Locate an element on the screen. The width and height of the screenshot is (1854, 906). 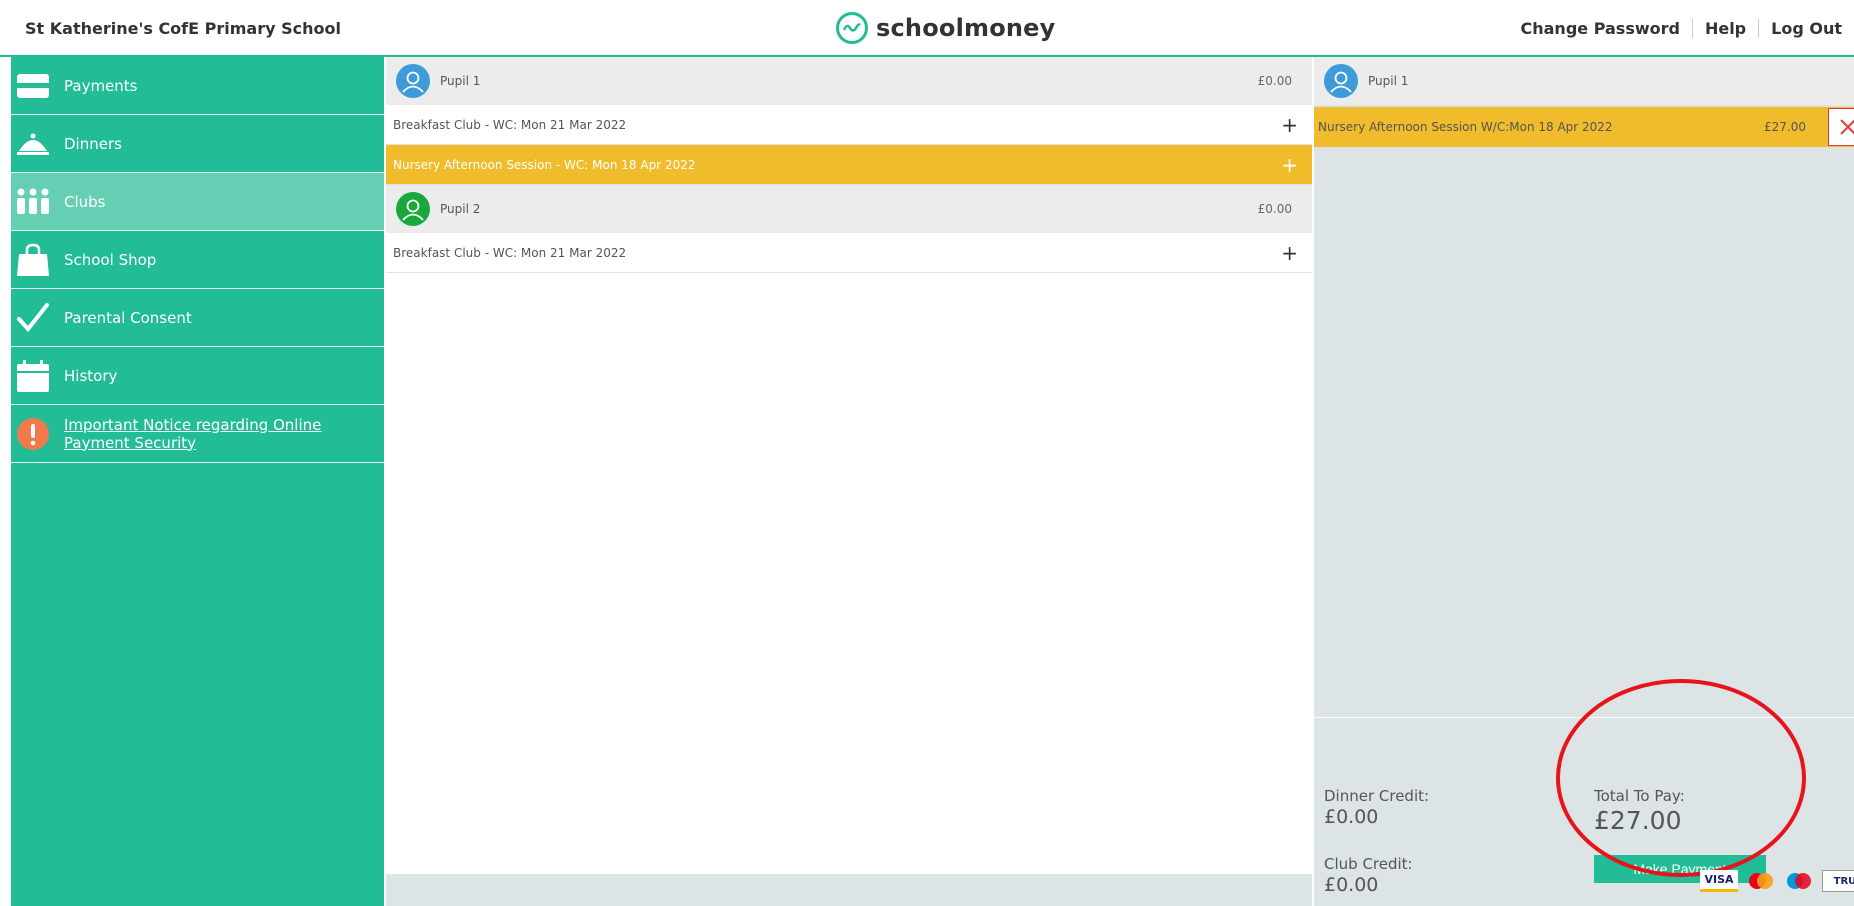
maestro-logo-icon is located at coordinates (1799, 881).